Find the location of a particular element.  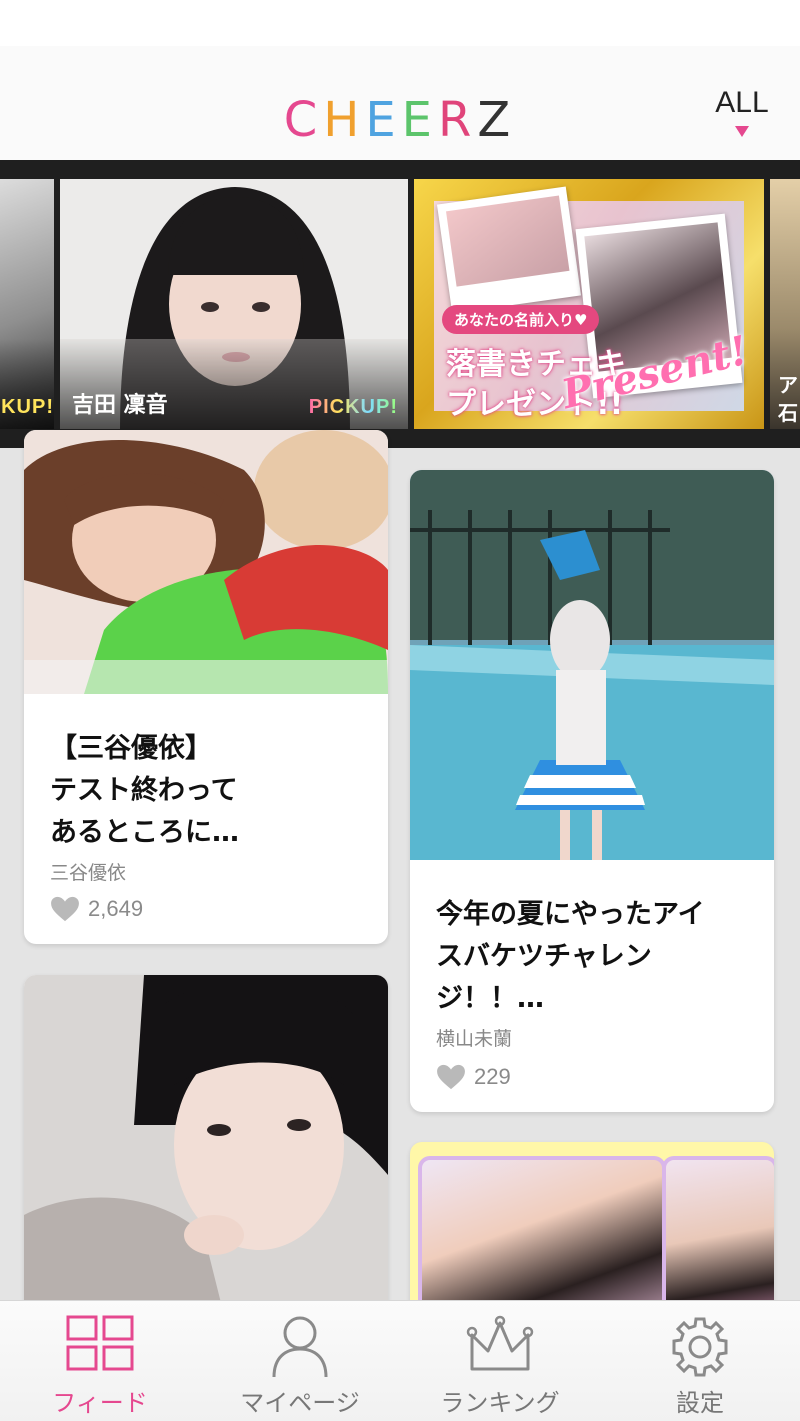

card-likes: 229 is located at coordinates (473, 1077).